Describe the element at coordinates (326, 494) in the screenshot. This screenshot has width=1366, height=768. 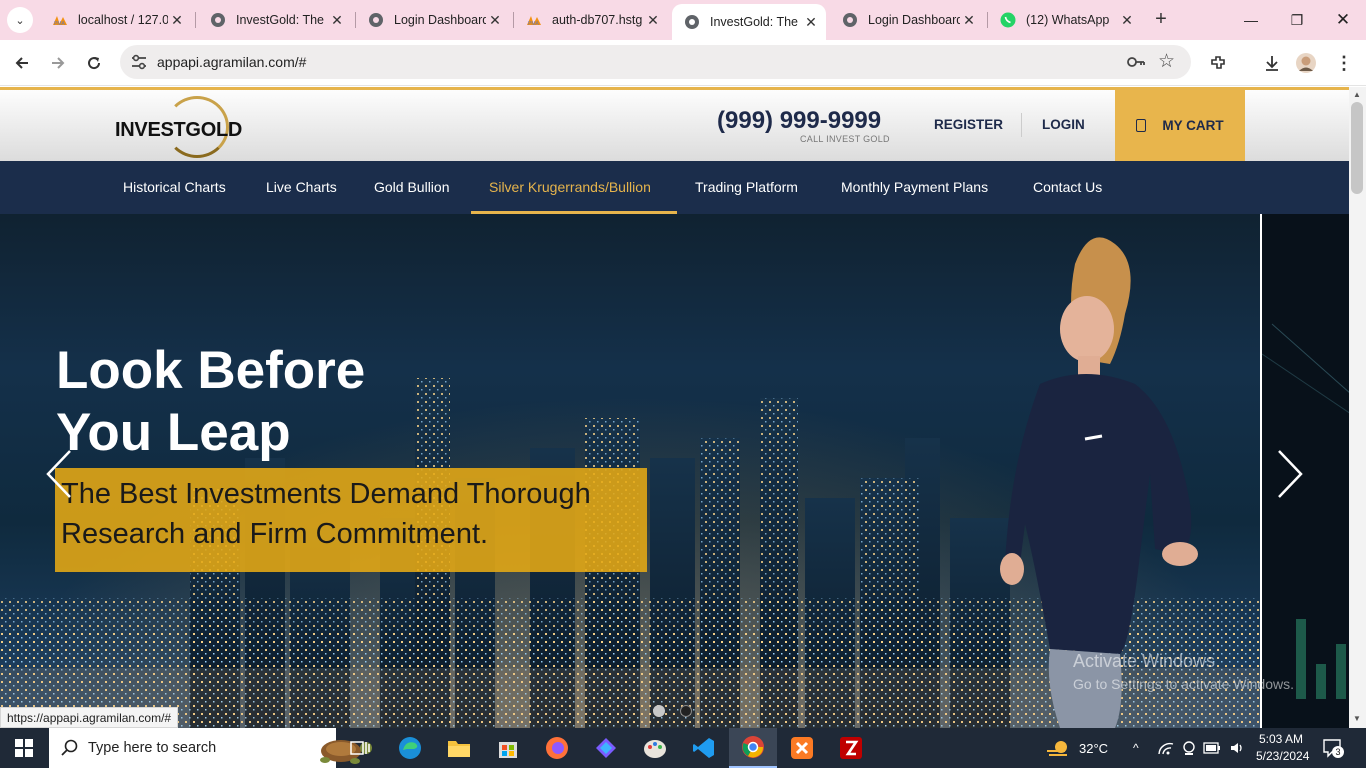
I see `hero-subtitle-line1: The Best Investments Demand Thorough` at that location.